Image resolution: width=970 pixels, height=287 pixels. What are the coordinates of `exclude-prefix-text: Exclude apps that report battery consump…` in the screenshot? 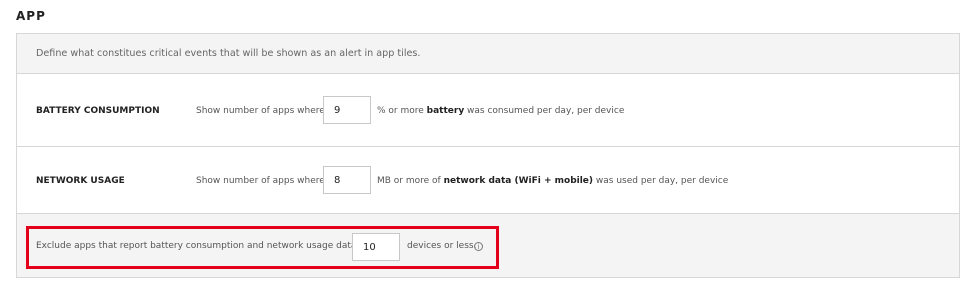 It's located at (204, 246).